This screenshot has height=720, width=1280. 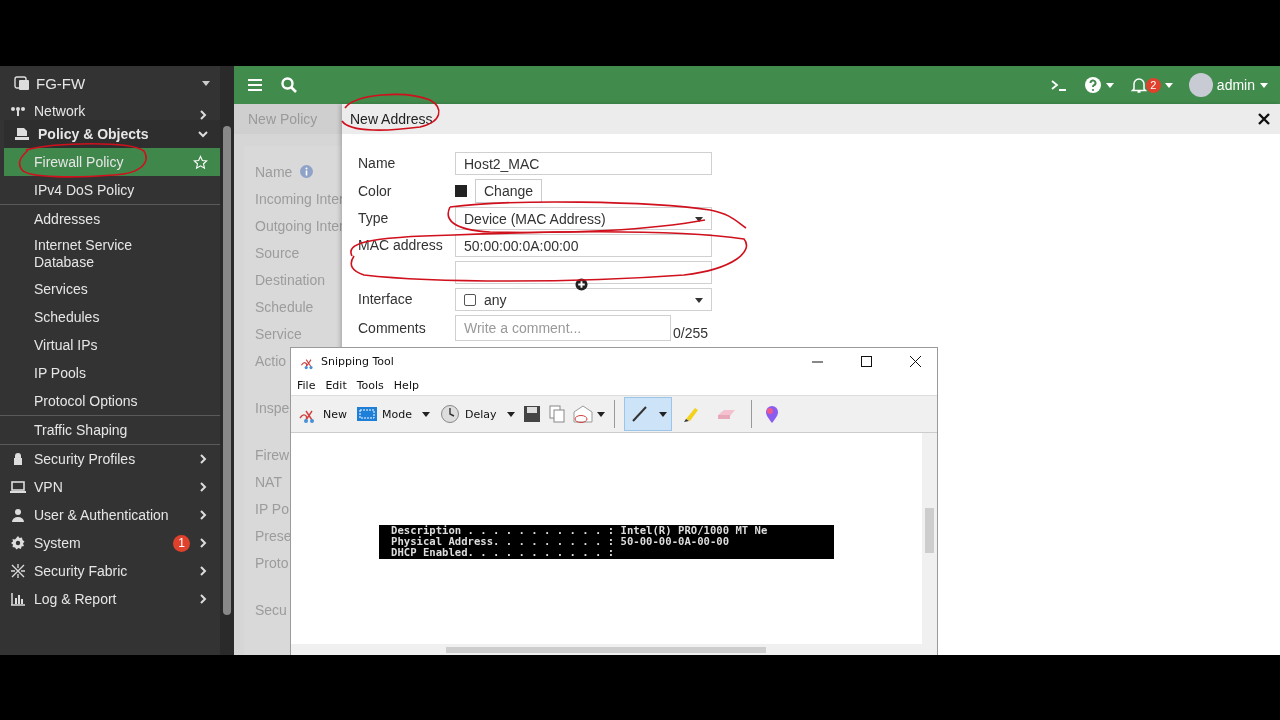 I want to click on submenu-item: Internet Service Database, so click(x=110, y=254).